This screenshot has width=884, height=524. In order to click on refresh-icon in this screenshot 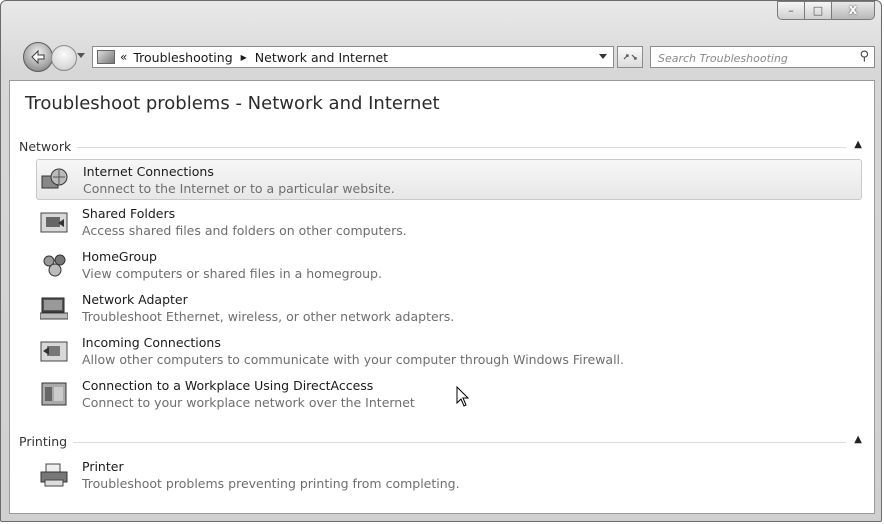, I will do `click(630, 57)`.